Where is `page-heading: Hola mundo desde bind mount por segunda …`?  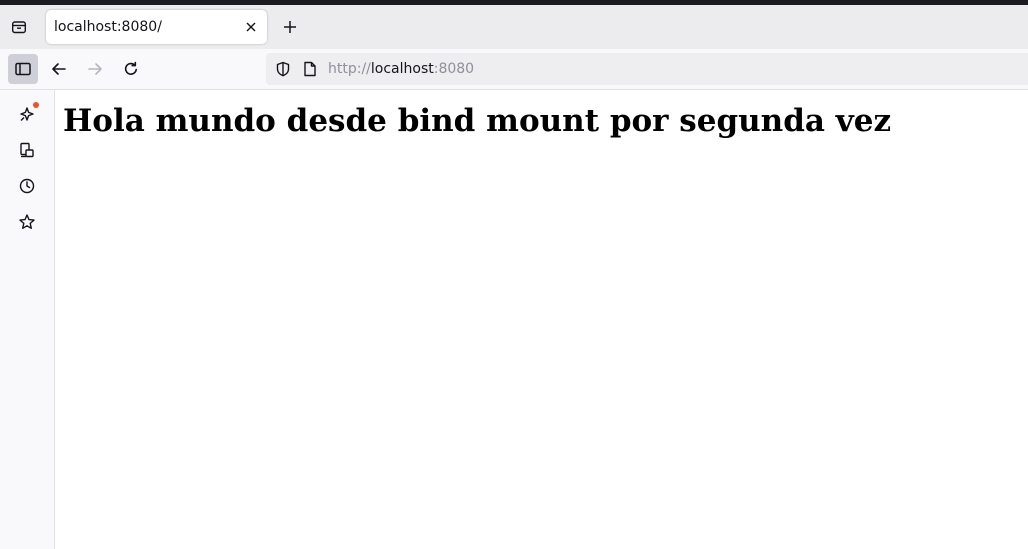
page-heading: Hola mundo desde bind mount por segunda … is located at coordinates (477, 121).